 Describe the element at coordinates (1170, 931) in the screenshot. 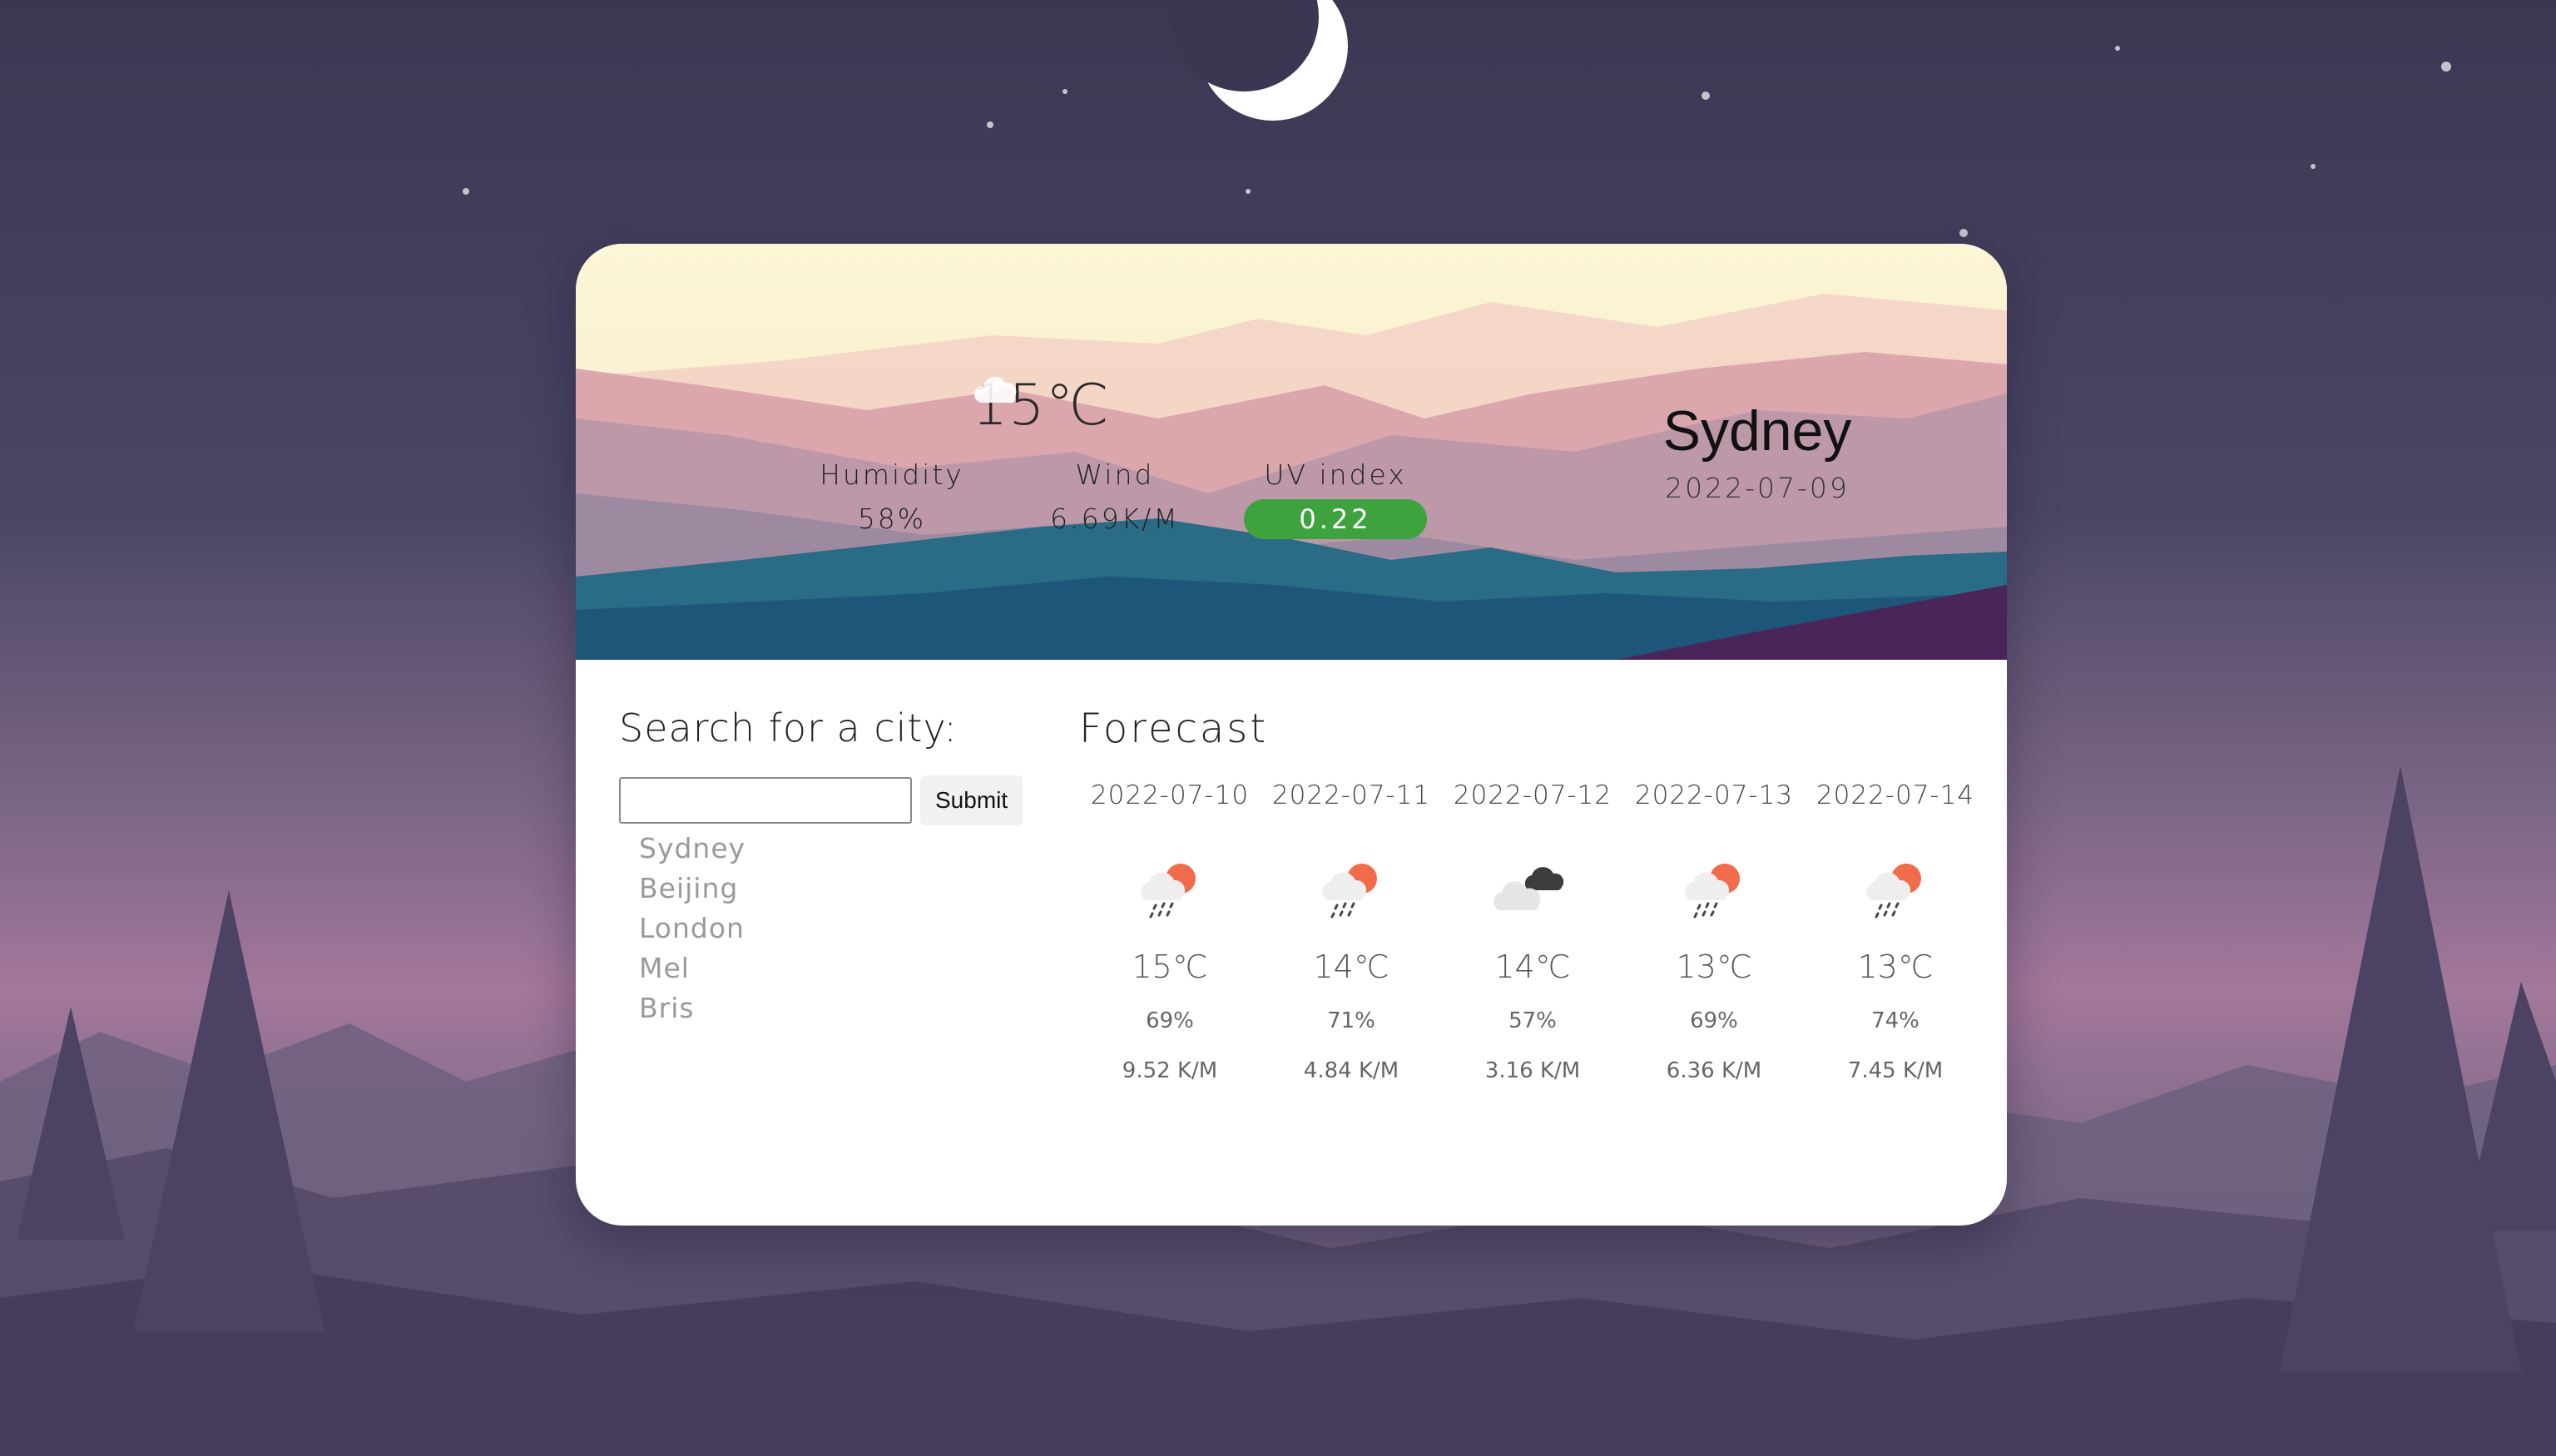

I see `forecast-day: 2022-07-10 15℃ 69% 9.52 K/M` at that location.